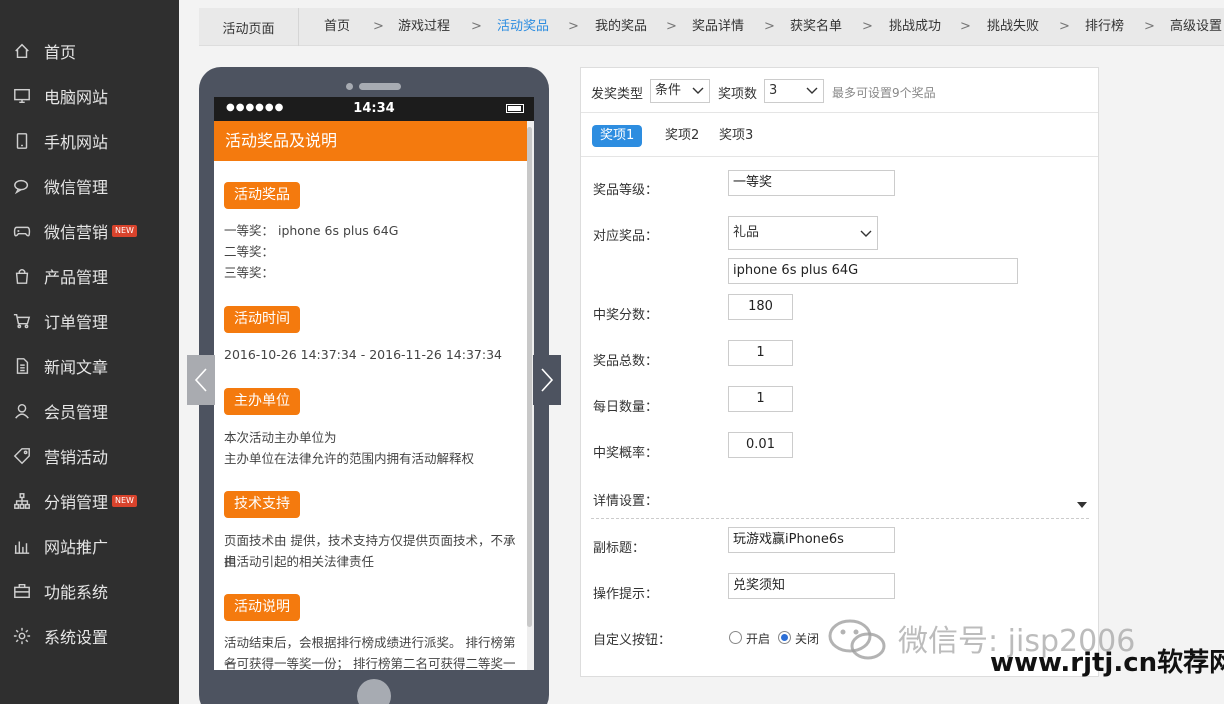 This screenshot has height=704, width=1224. I want to click on score-label: 中奖分数：, so click(626, 315).